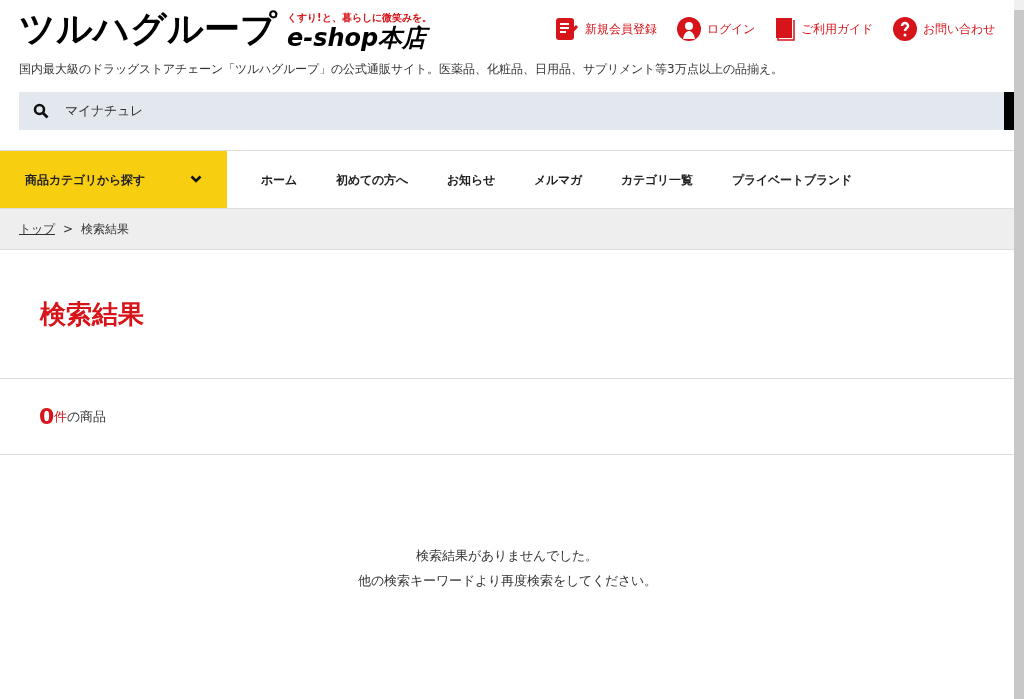  What do you see at coordinates (105, 229) in the screenshot?
I see `breadcrumb-current: 検索結果` at bounding box center [105, 229].